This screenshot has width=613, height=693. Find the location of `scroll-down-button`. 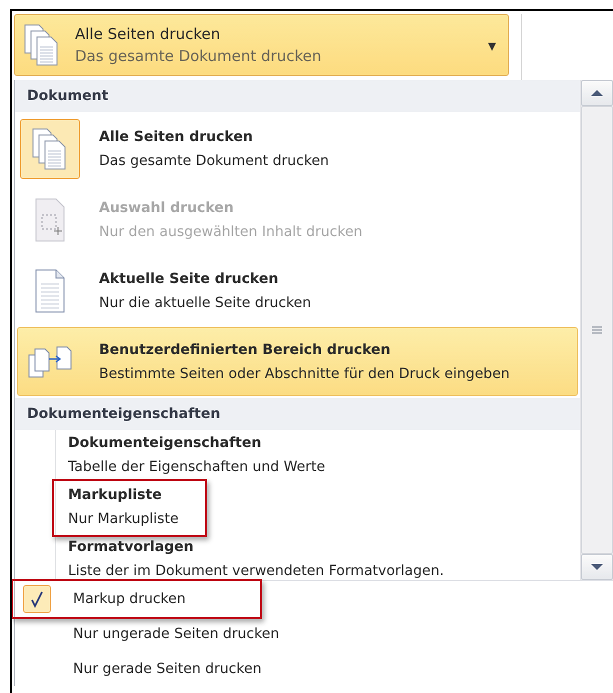

scroll-down-button is located at coordinates (597, 567).